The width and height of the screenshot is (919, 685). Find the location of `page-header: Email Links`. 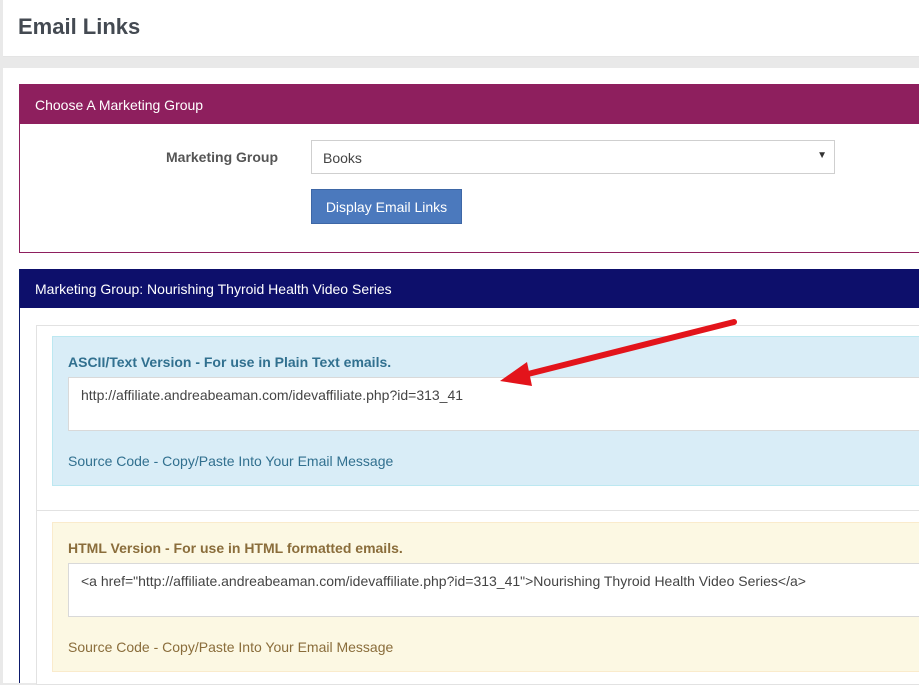

page-header: Email Links is located at coordinates (461, 28).